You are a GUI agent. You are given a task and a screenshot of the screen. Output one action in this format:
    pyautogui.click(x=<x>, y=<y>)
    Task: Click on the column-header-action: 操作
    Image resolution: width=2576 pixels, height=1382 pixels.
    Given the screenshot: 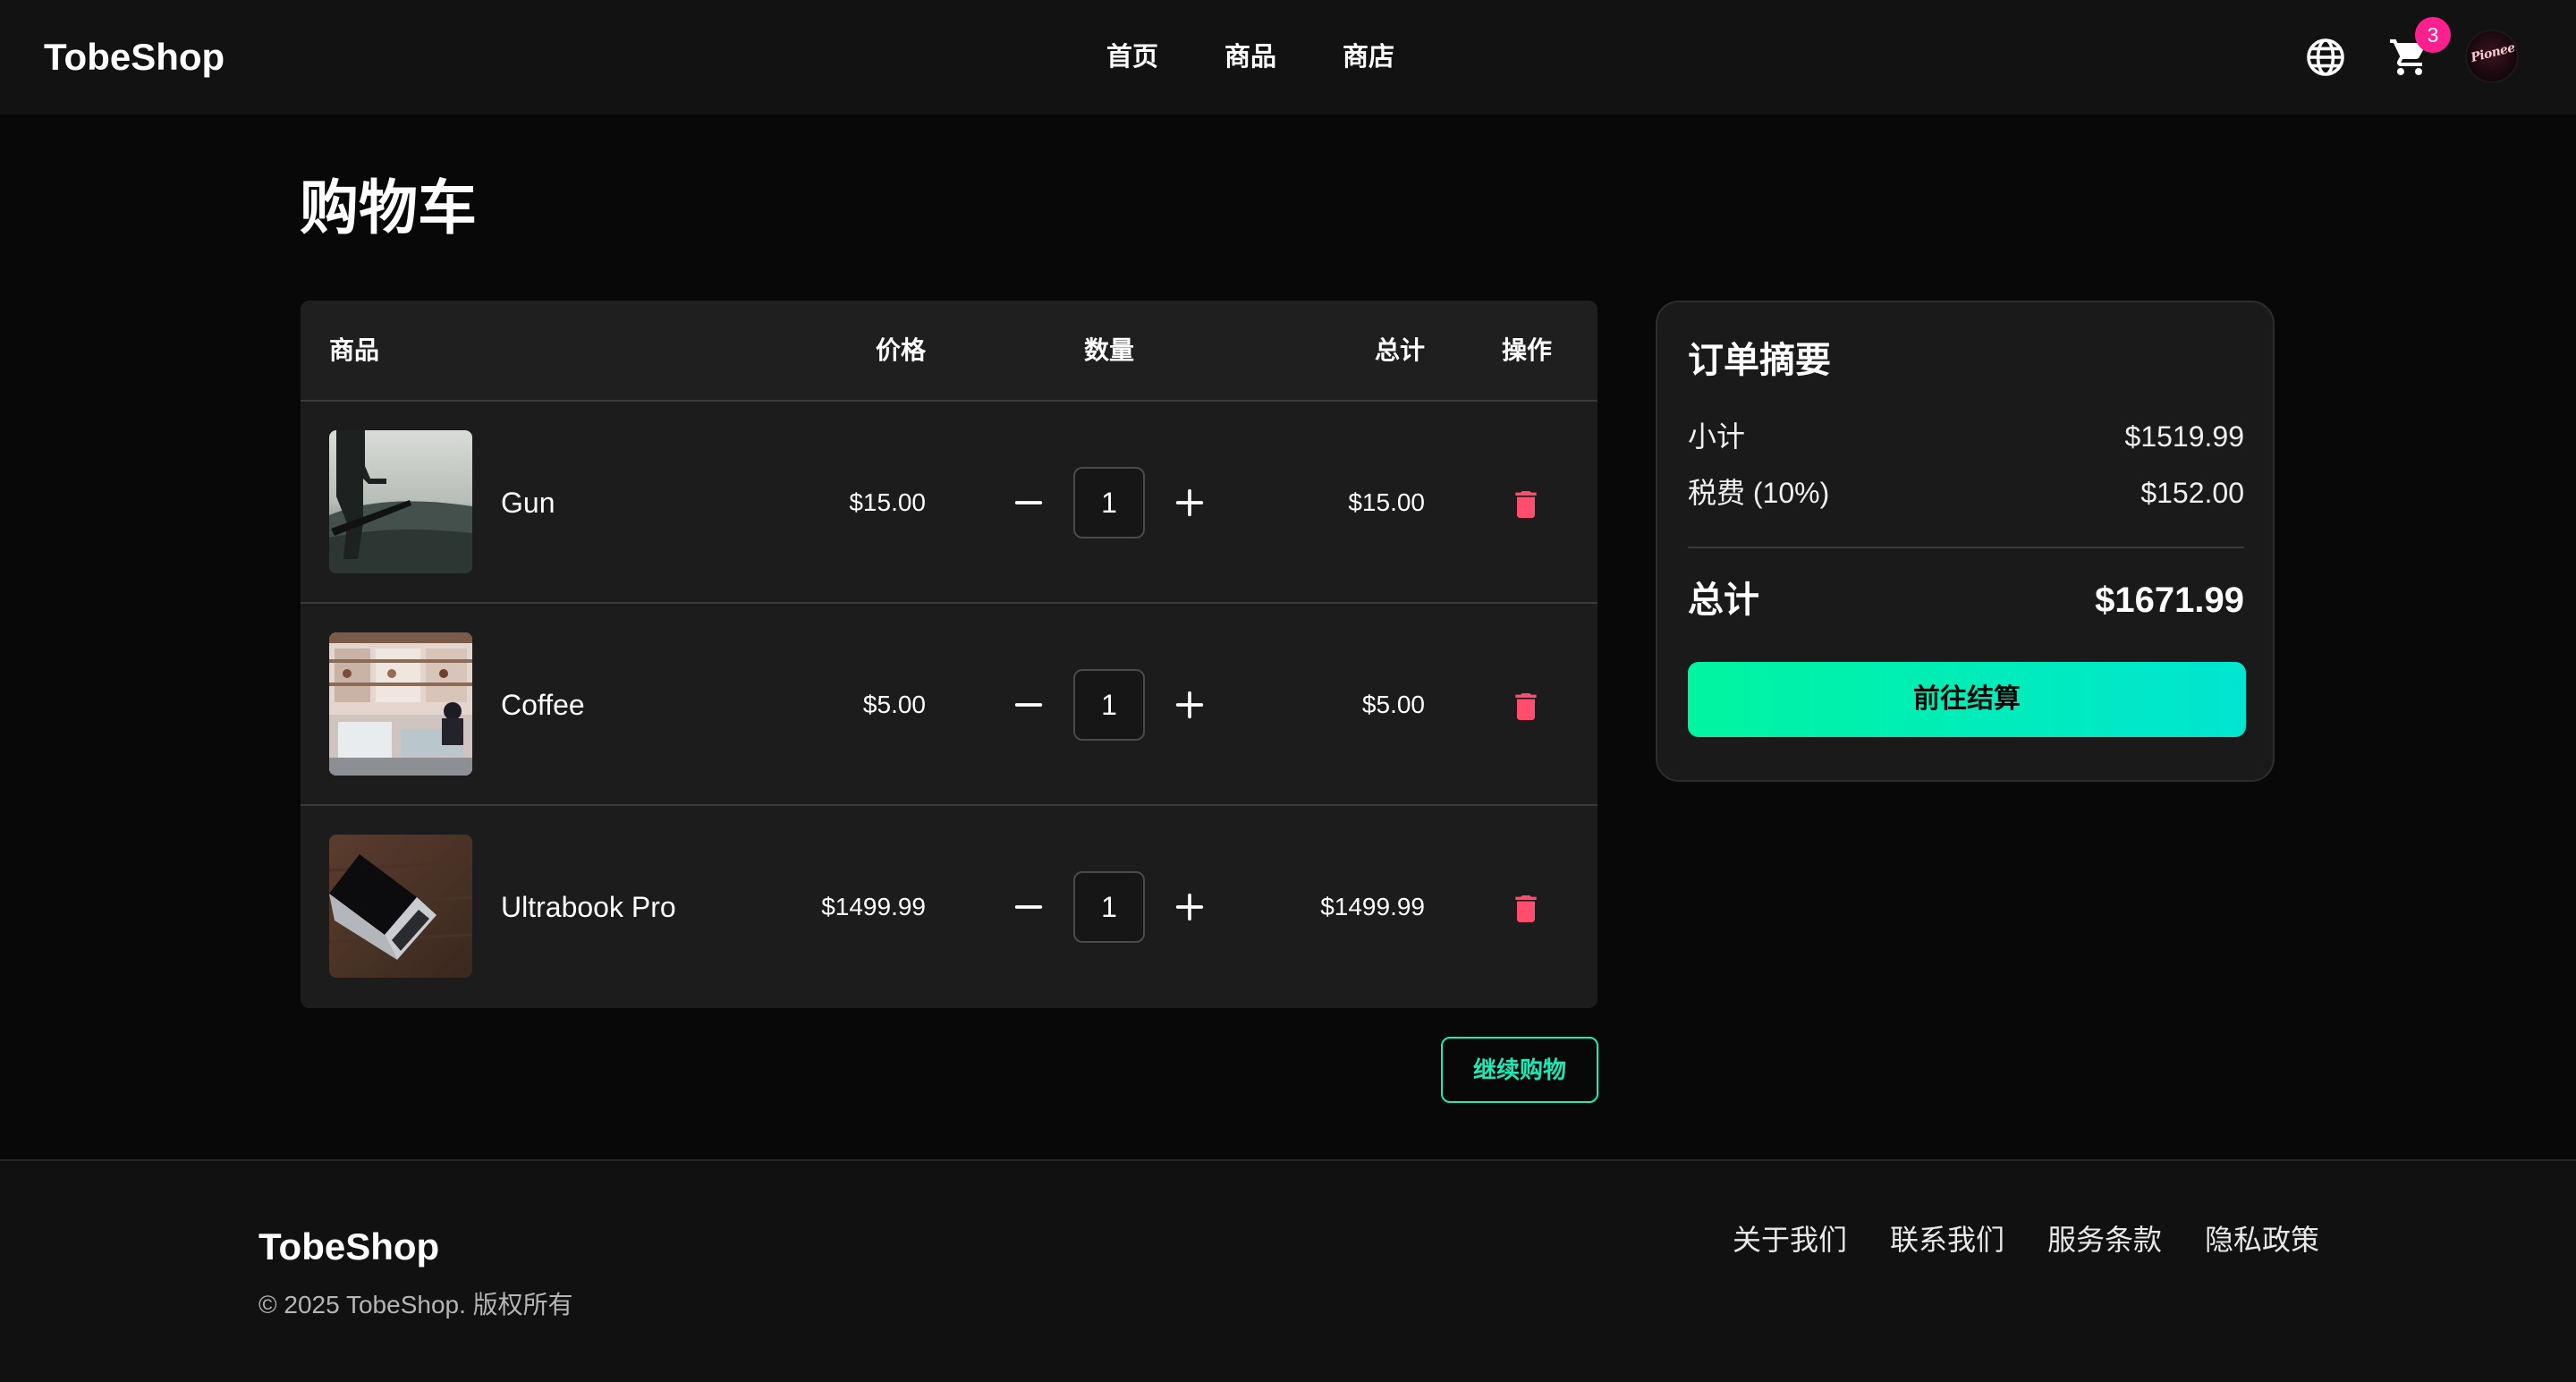 What is the action you would take?
    pyautogui.click(x=1527, y=350)
    